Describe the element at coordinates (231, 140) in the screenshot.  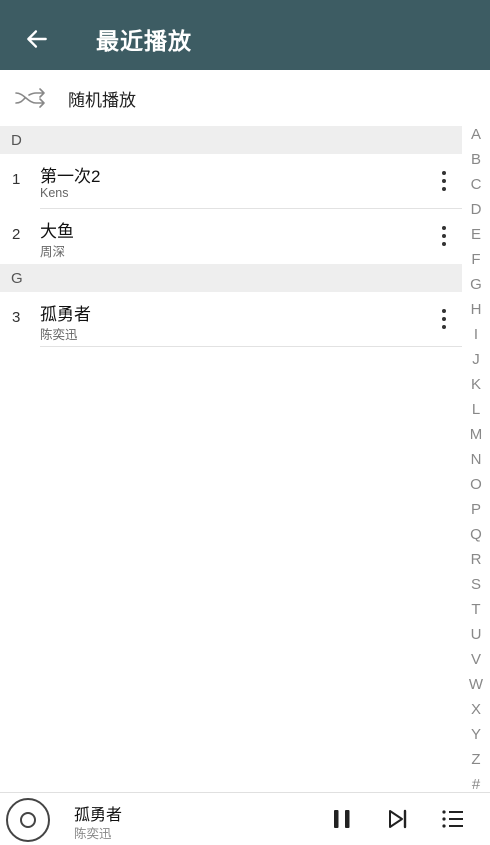
I see `section-header-d: D` at that location.